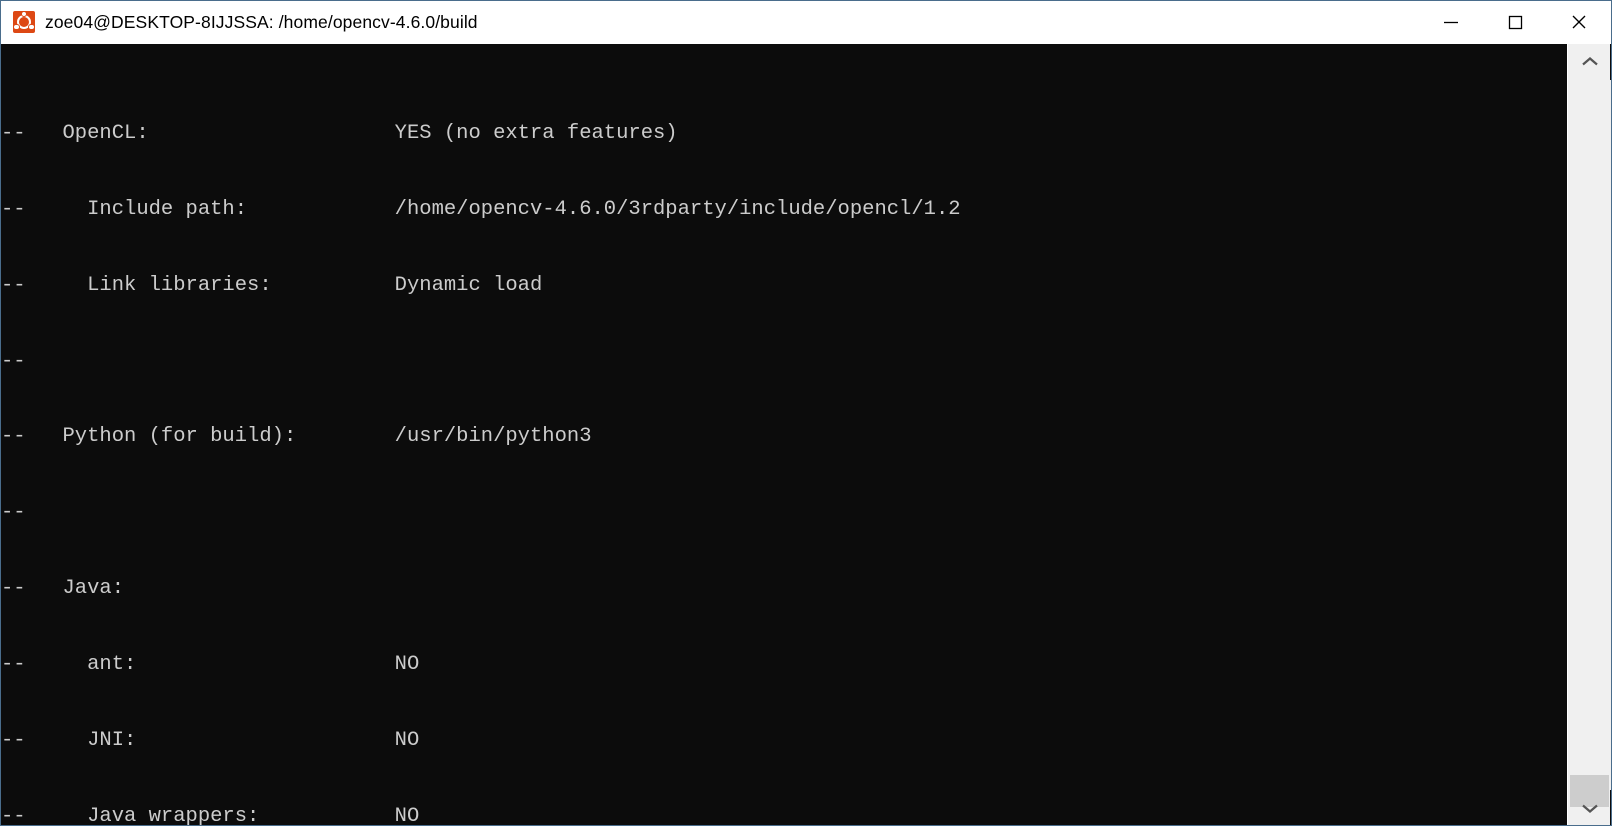  I want to click on terminal-line: -- OpenCL: YES (no extra features), so click(339, 133).